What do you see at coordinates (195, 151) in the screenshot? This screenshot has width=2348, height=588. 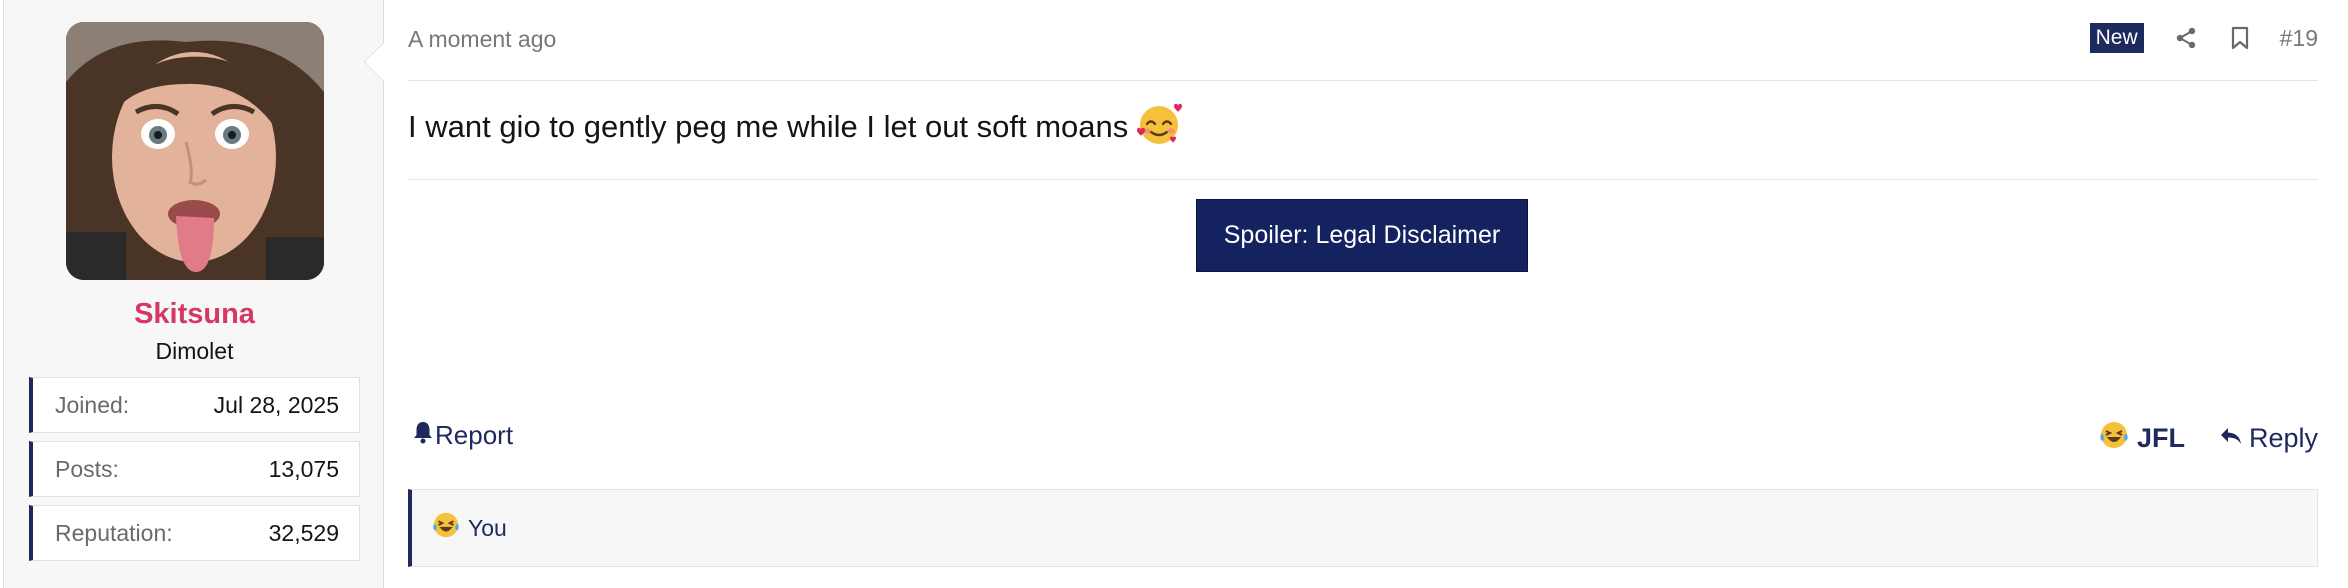 I see `avatar` at bounding box center [195, 151].